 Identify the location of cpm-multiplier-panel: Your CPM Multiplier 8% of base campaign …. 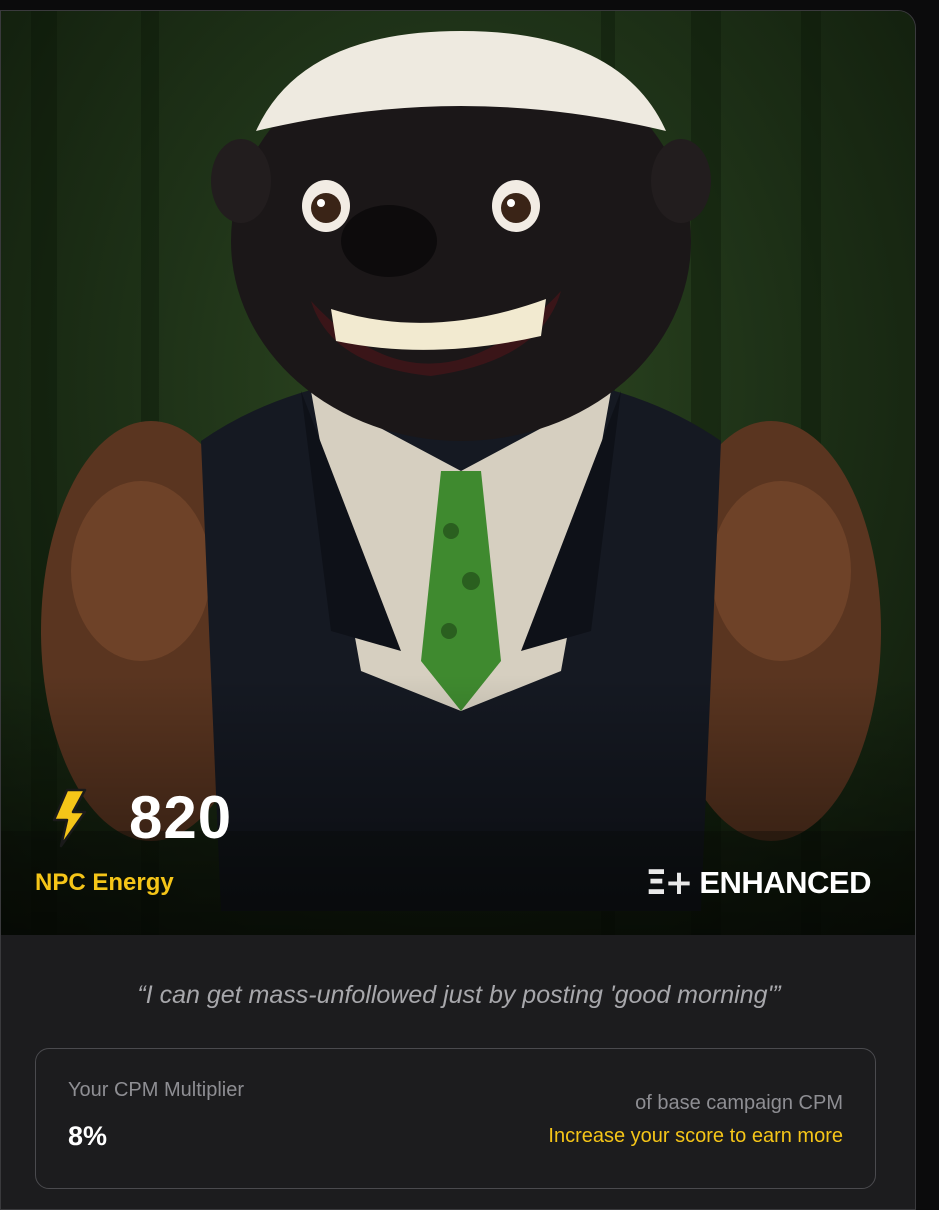
(455, 1118).